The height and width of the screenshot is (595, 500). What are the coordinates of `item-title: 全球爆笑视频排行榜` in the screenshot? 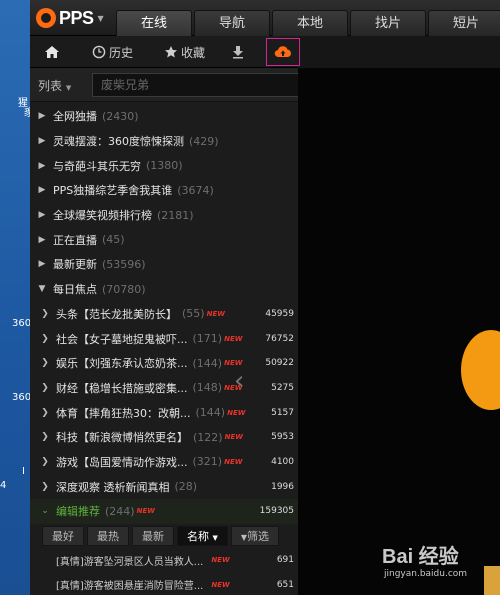 It's located at (102, 216).